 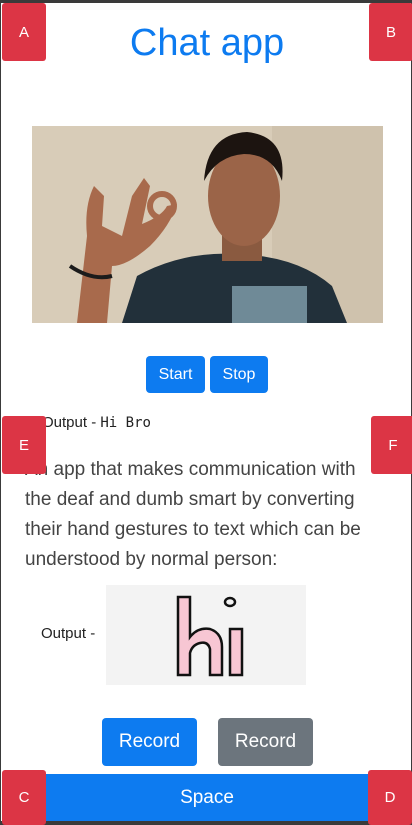 I want to click on output-line: Output - Hi Bro, so click(x=96, y=422).